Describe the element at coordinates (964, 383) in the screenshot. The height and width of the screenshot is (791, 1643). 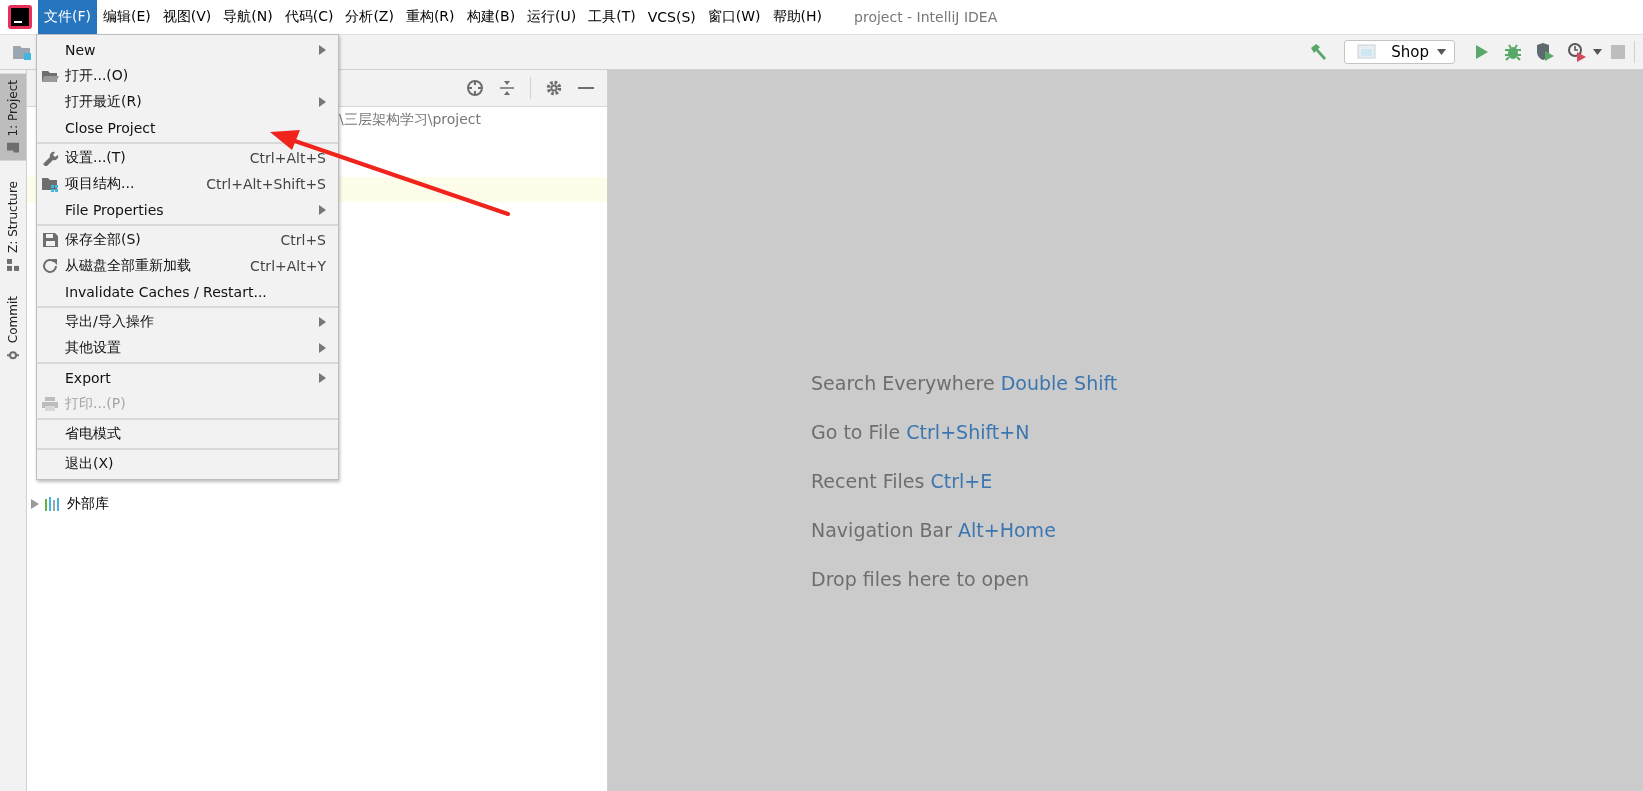
I see `editor-hint: Search Everywhere Double Shift` at that location.